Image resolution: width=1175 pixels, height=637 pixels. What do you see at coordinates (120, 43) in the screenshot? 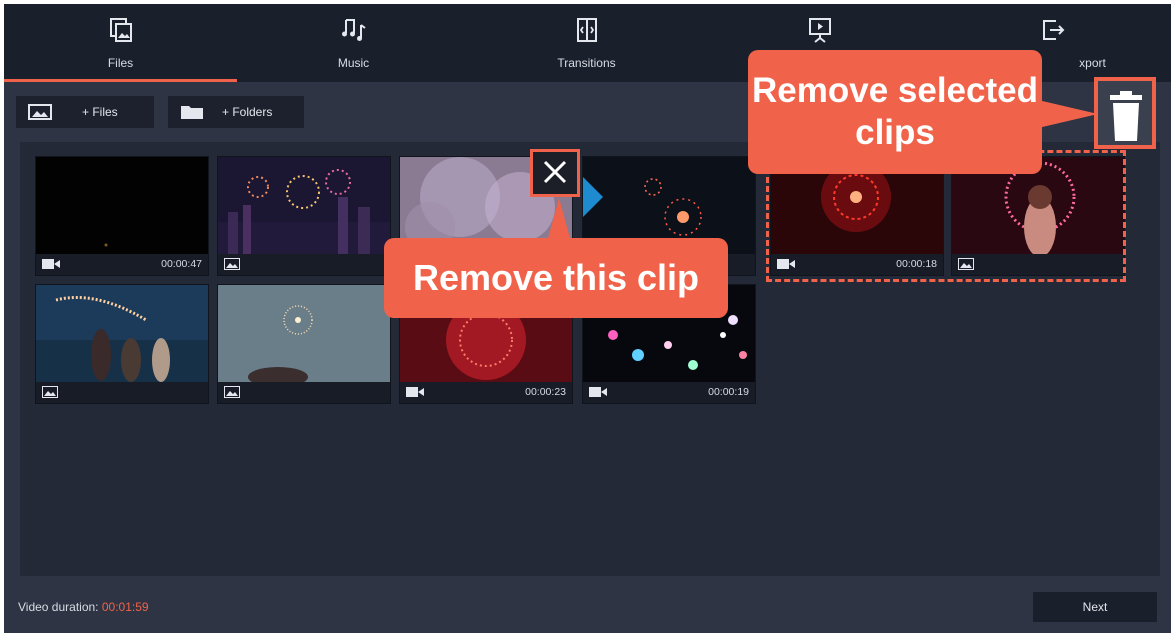
I see `tab-files: Files` at bounding box center [120, 43].